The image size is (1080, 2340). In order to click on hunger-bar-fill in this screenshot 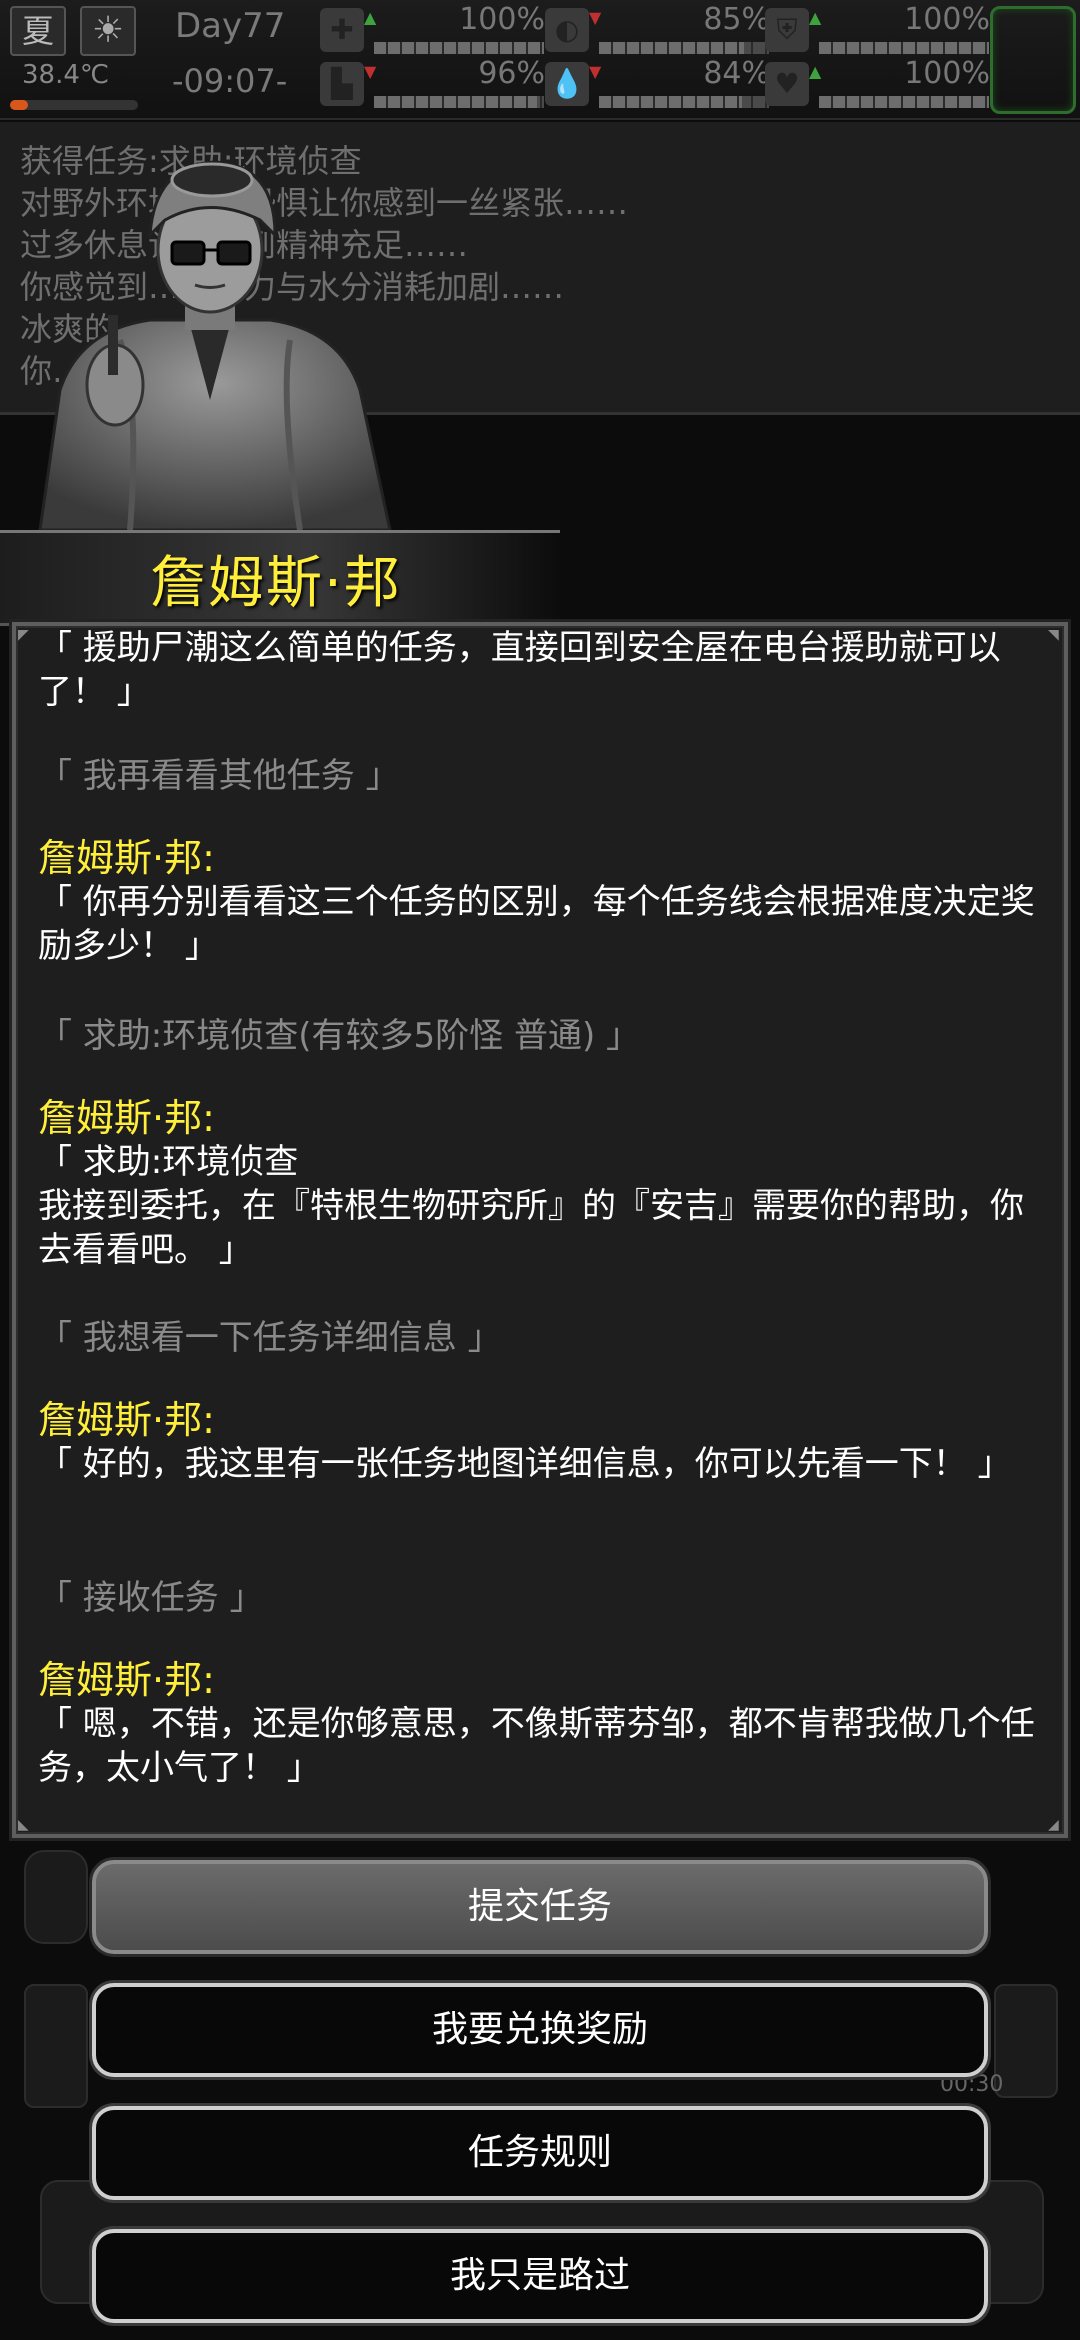, I will do `click(671, 48)`.